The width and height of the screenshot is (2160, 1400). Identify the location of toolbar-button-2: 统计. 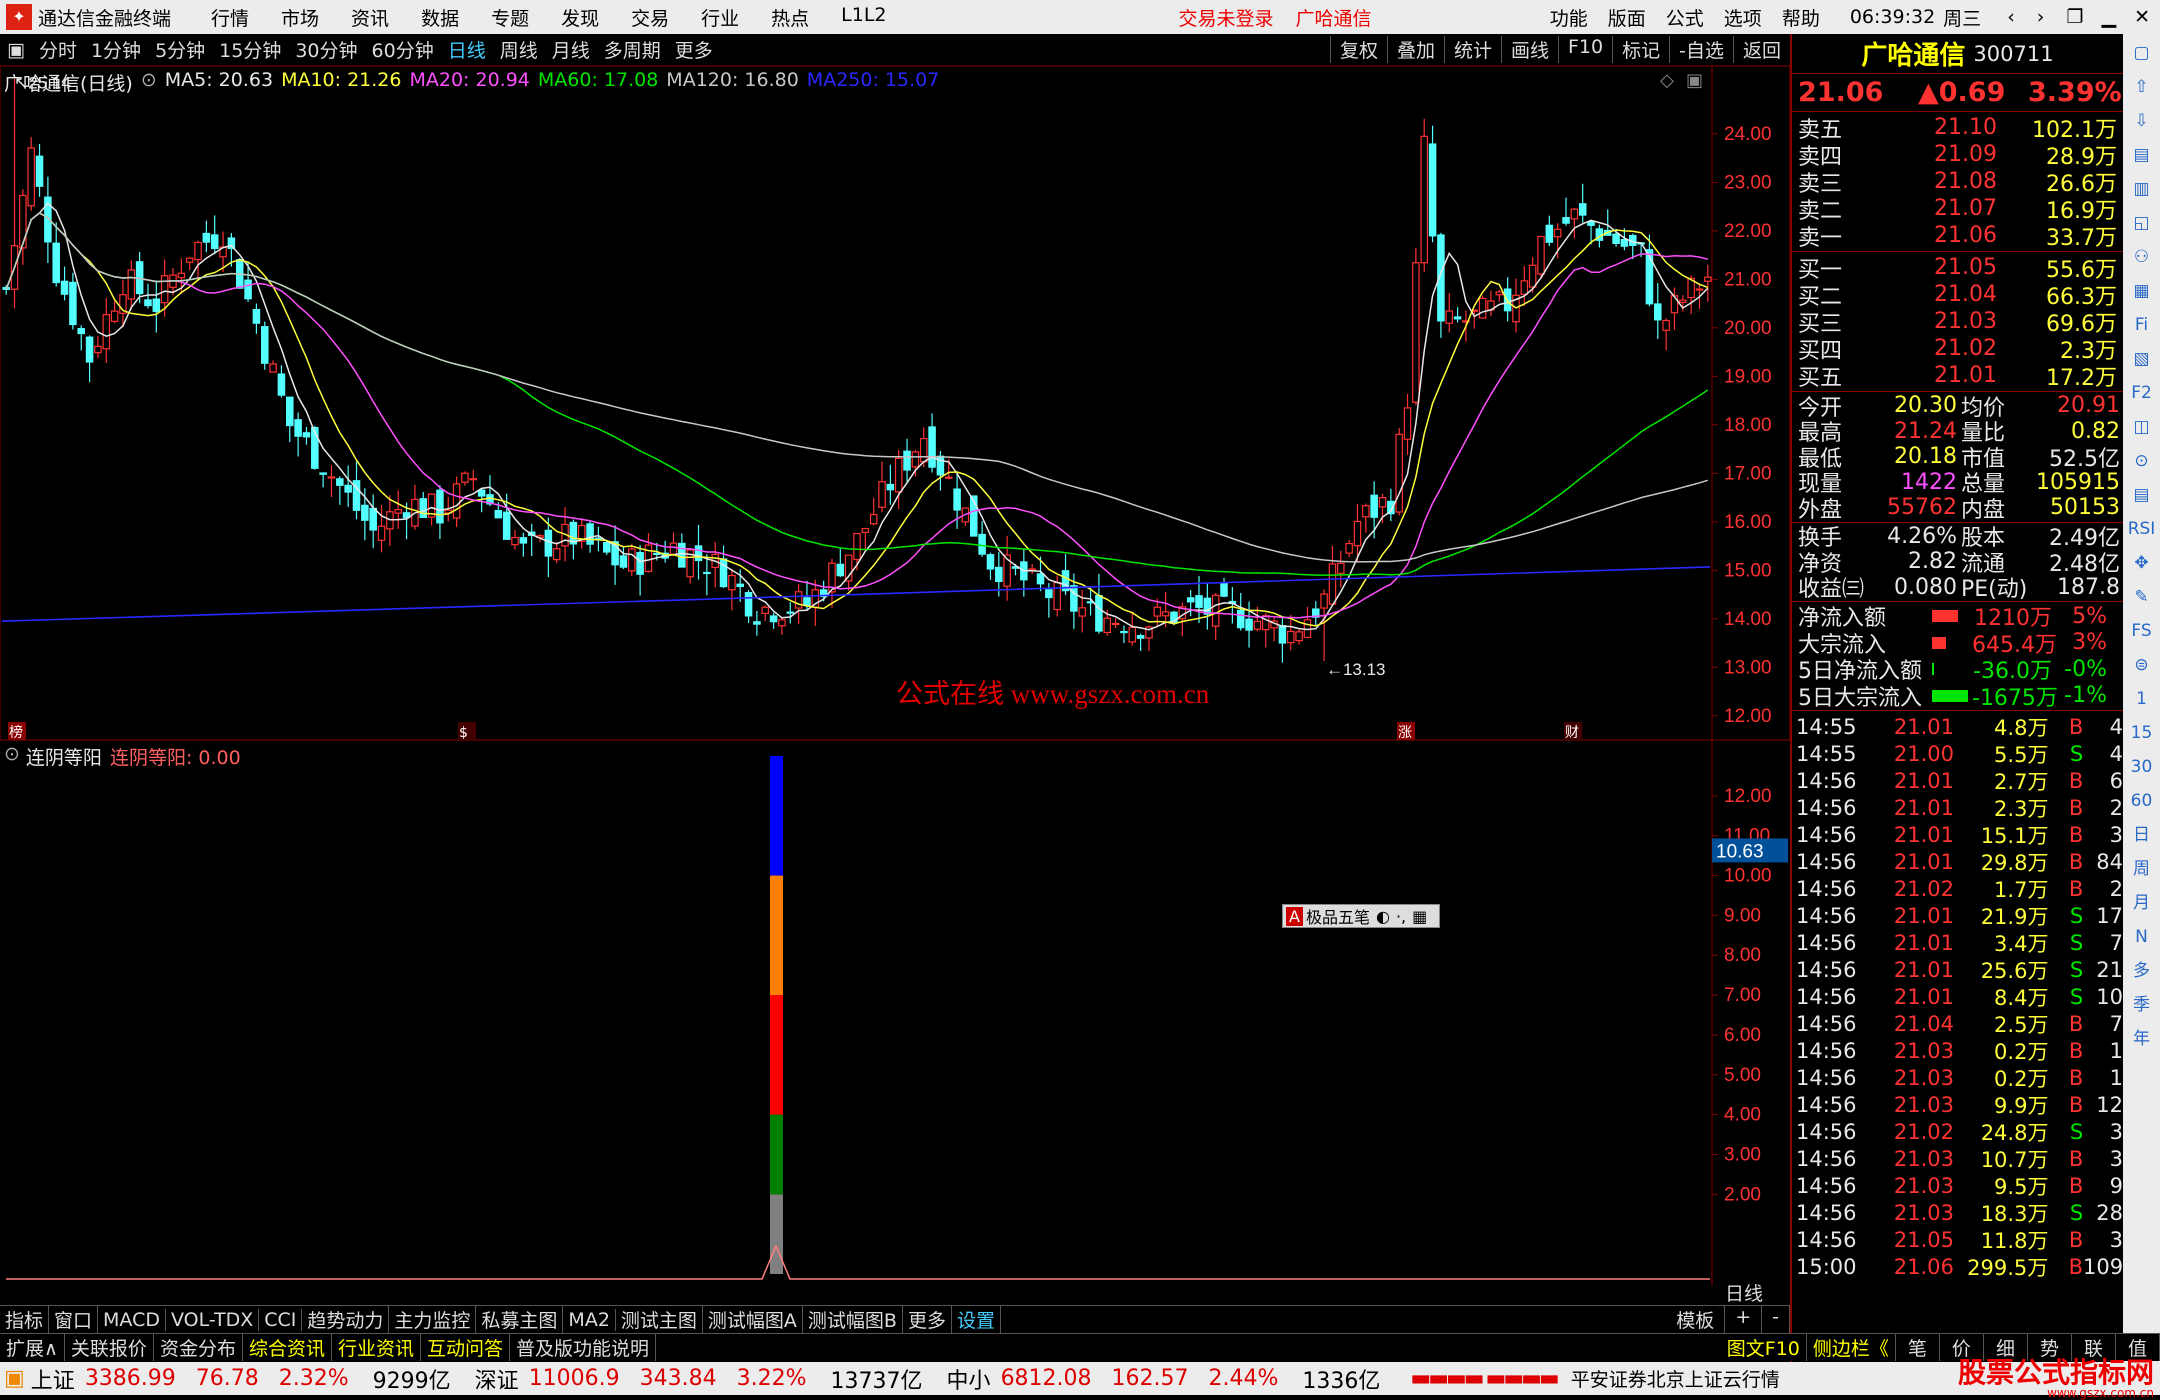
(1472, 49).